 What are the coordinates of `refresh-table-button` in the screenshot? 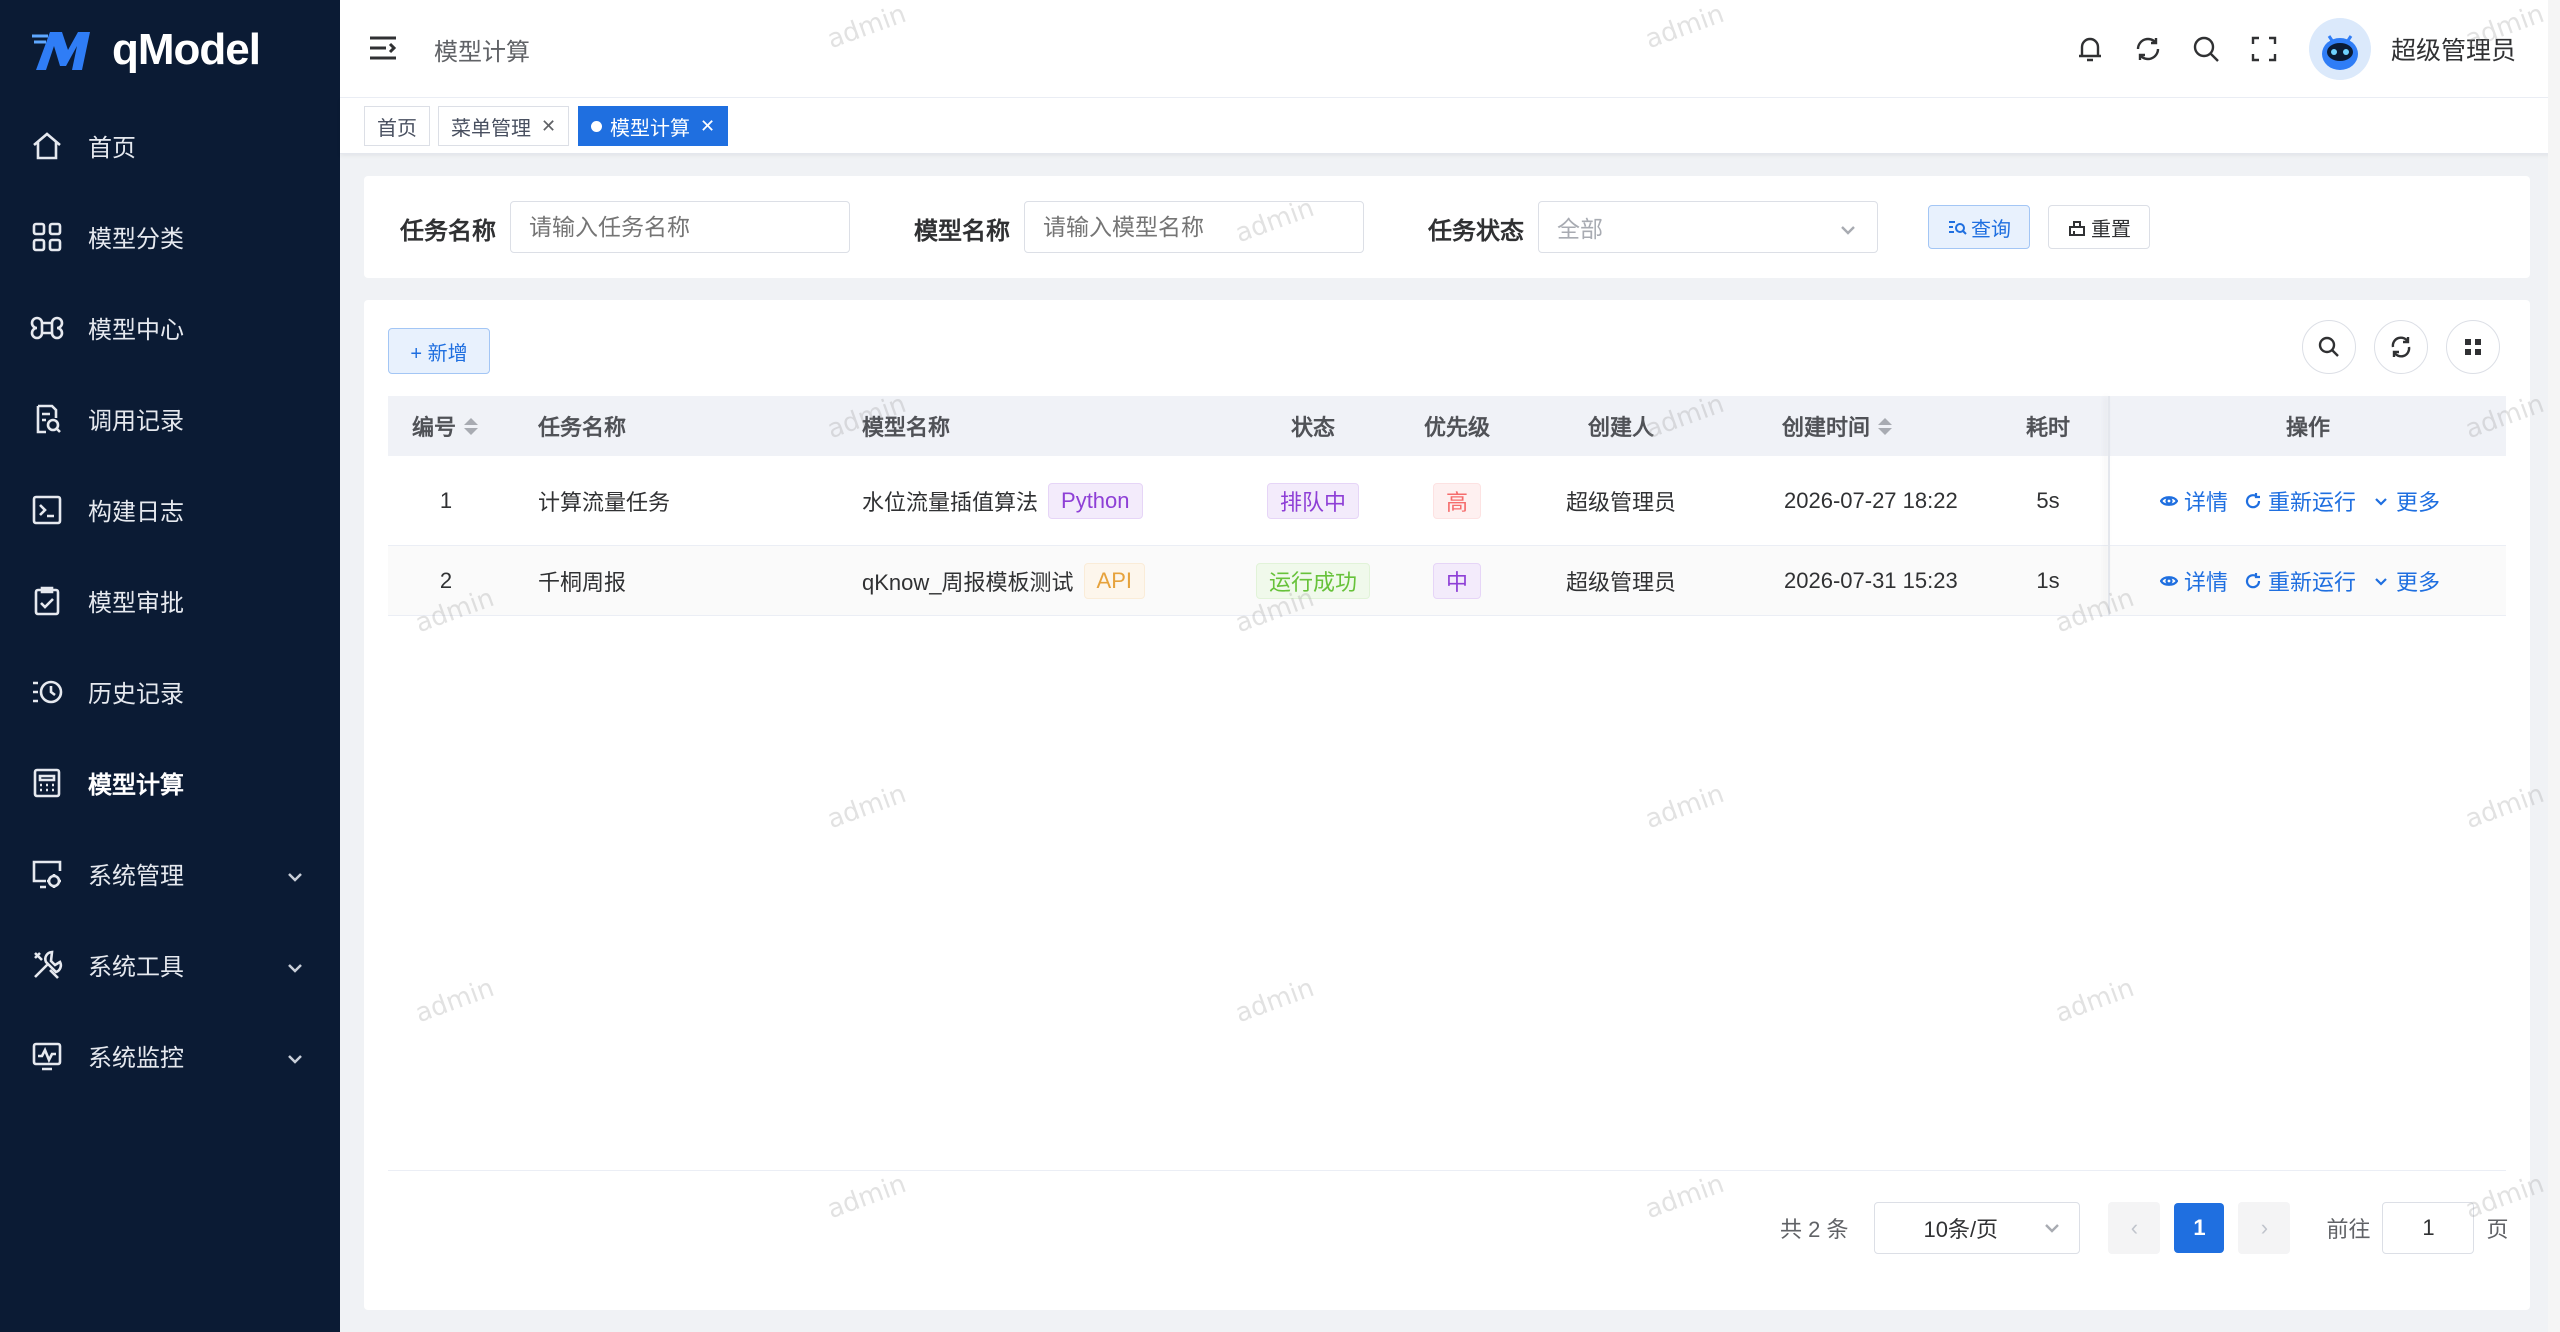 It's located at (2401, 347).